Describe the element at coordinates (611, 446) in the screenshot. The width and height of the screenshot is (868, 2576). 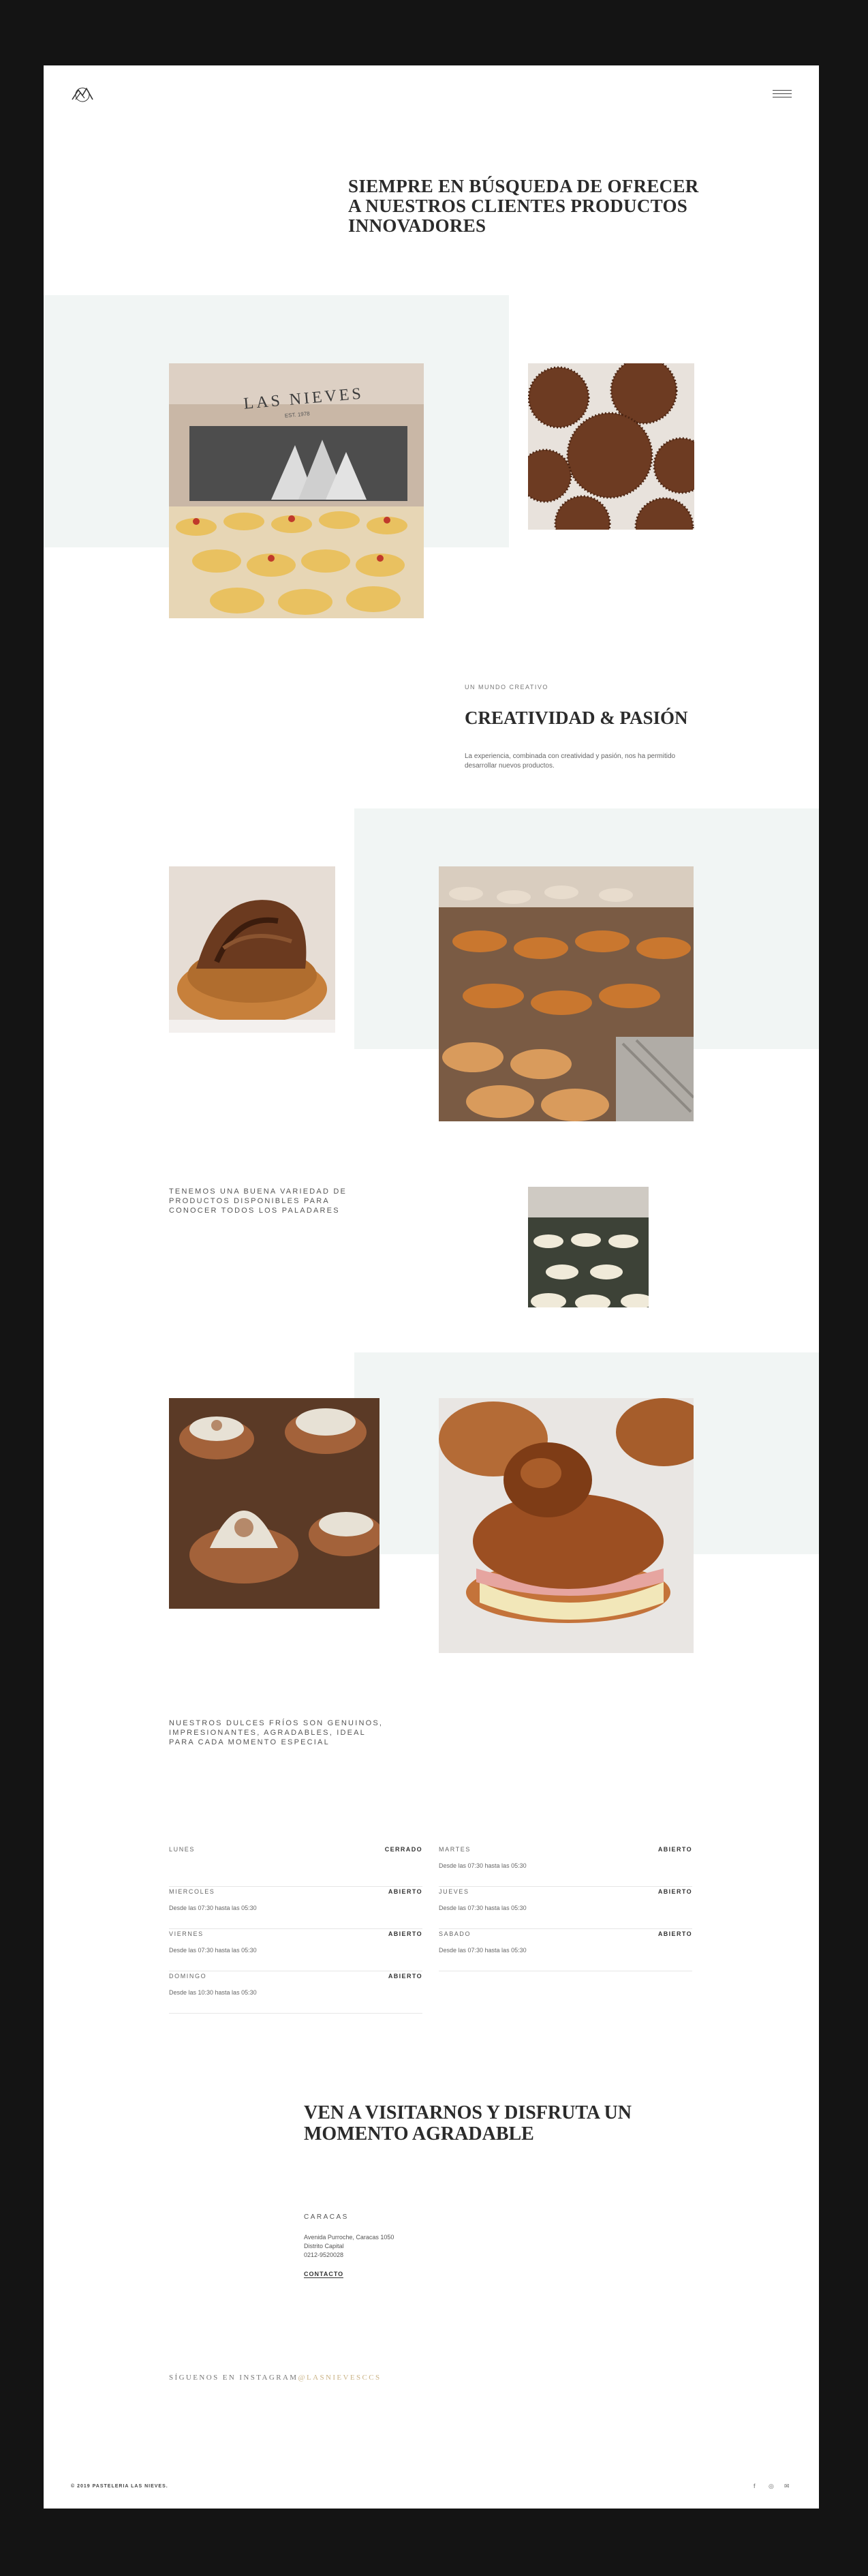
I see `brigadeiros-photo` at that location.